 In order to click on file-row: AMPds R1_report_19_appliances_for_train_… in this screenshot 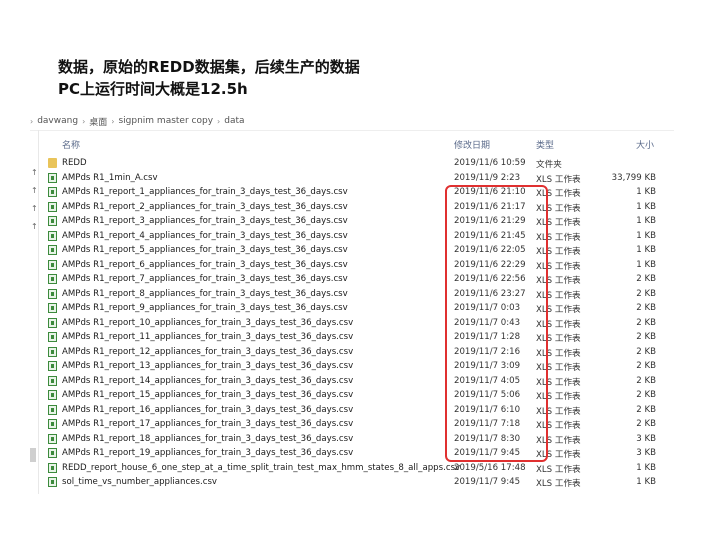, I will do `click(360, 453)`.